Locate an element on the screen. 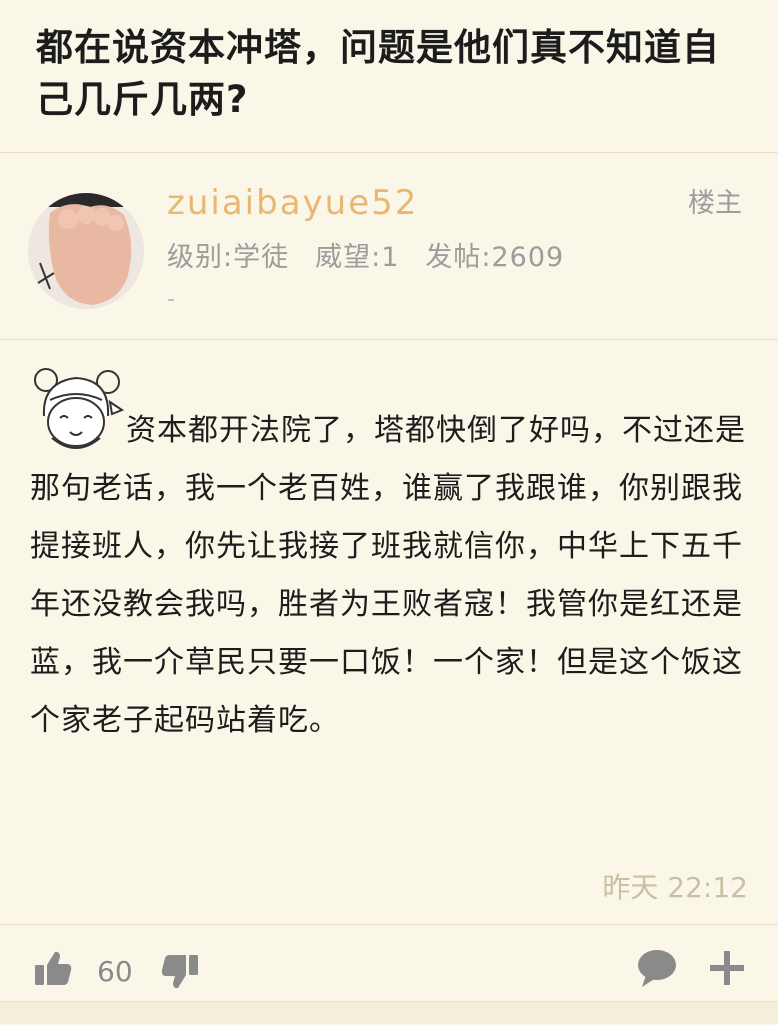 The height and width of the screenshot is (1025, 778). post-header: 都在说资本冲塔，问题是他们真不知道自己几斤几两? is located at coordinates (389, 76).